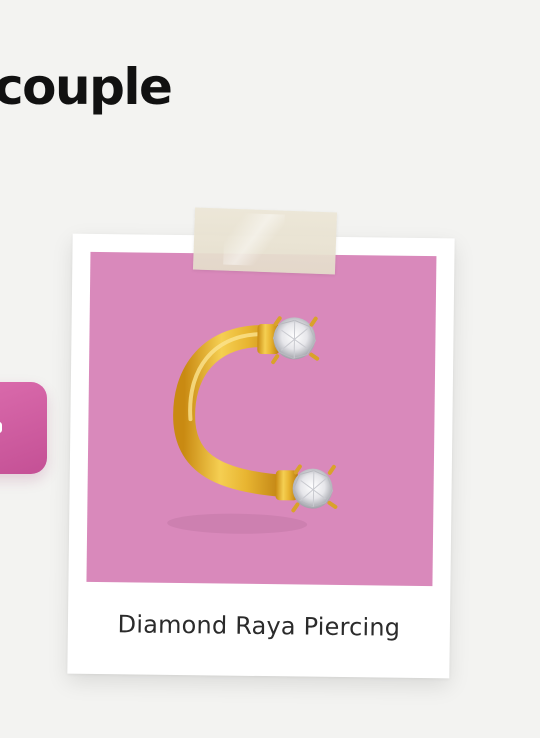 The width and height of the screenshot is (540, 738). Describe the element at coordinates (252, 425) in the screenshot. I see `piercing-image` at that location.